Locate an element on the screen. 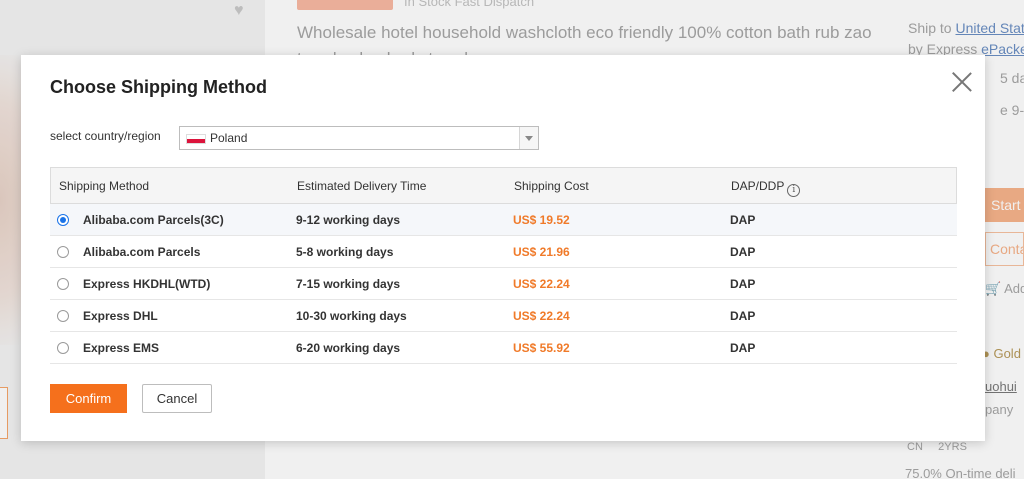 This screenshot has height=479, width=1024. confirm-button: Confirm is located at coordinates (88, 398).